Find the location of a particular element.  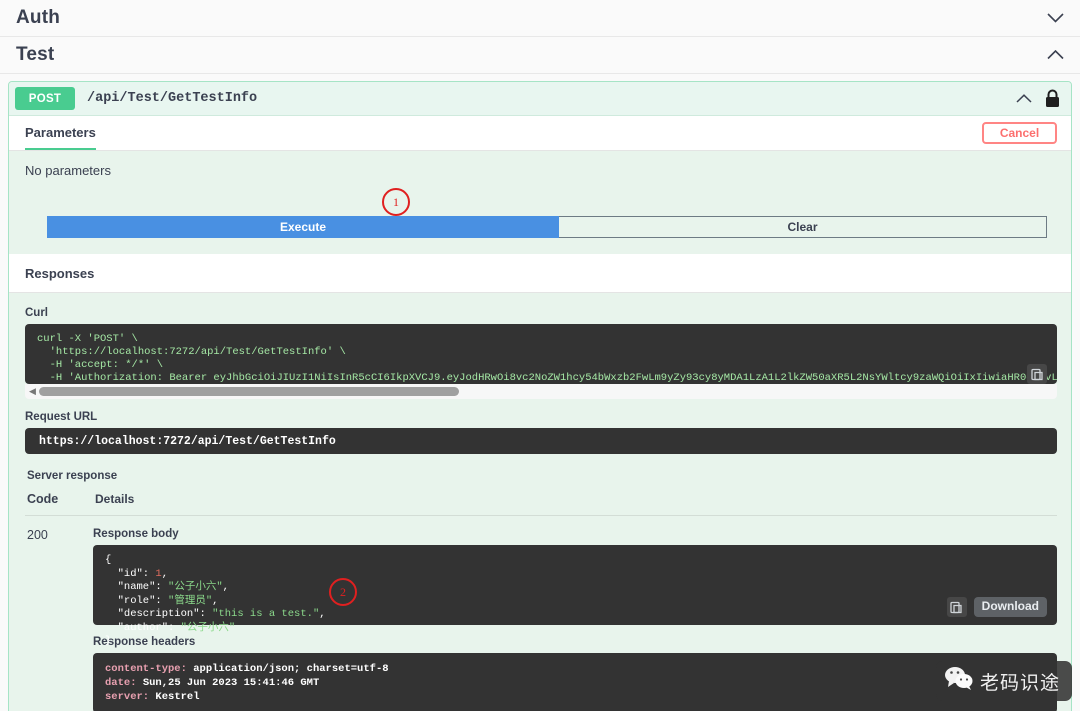

scroll-left-arrow: ◀ is located at coordinates (32, 391).